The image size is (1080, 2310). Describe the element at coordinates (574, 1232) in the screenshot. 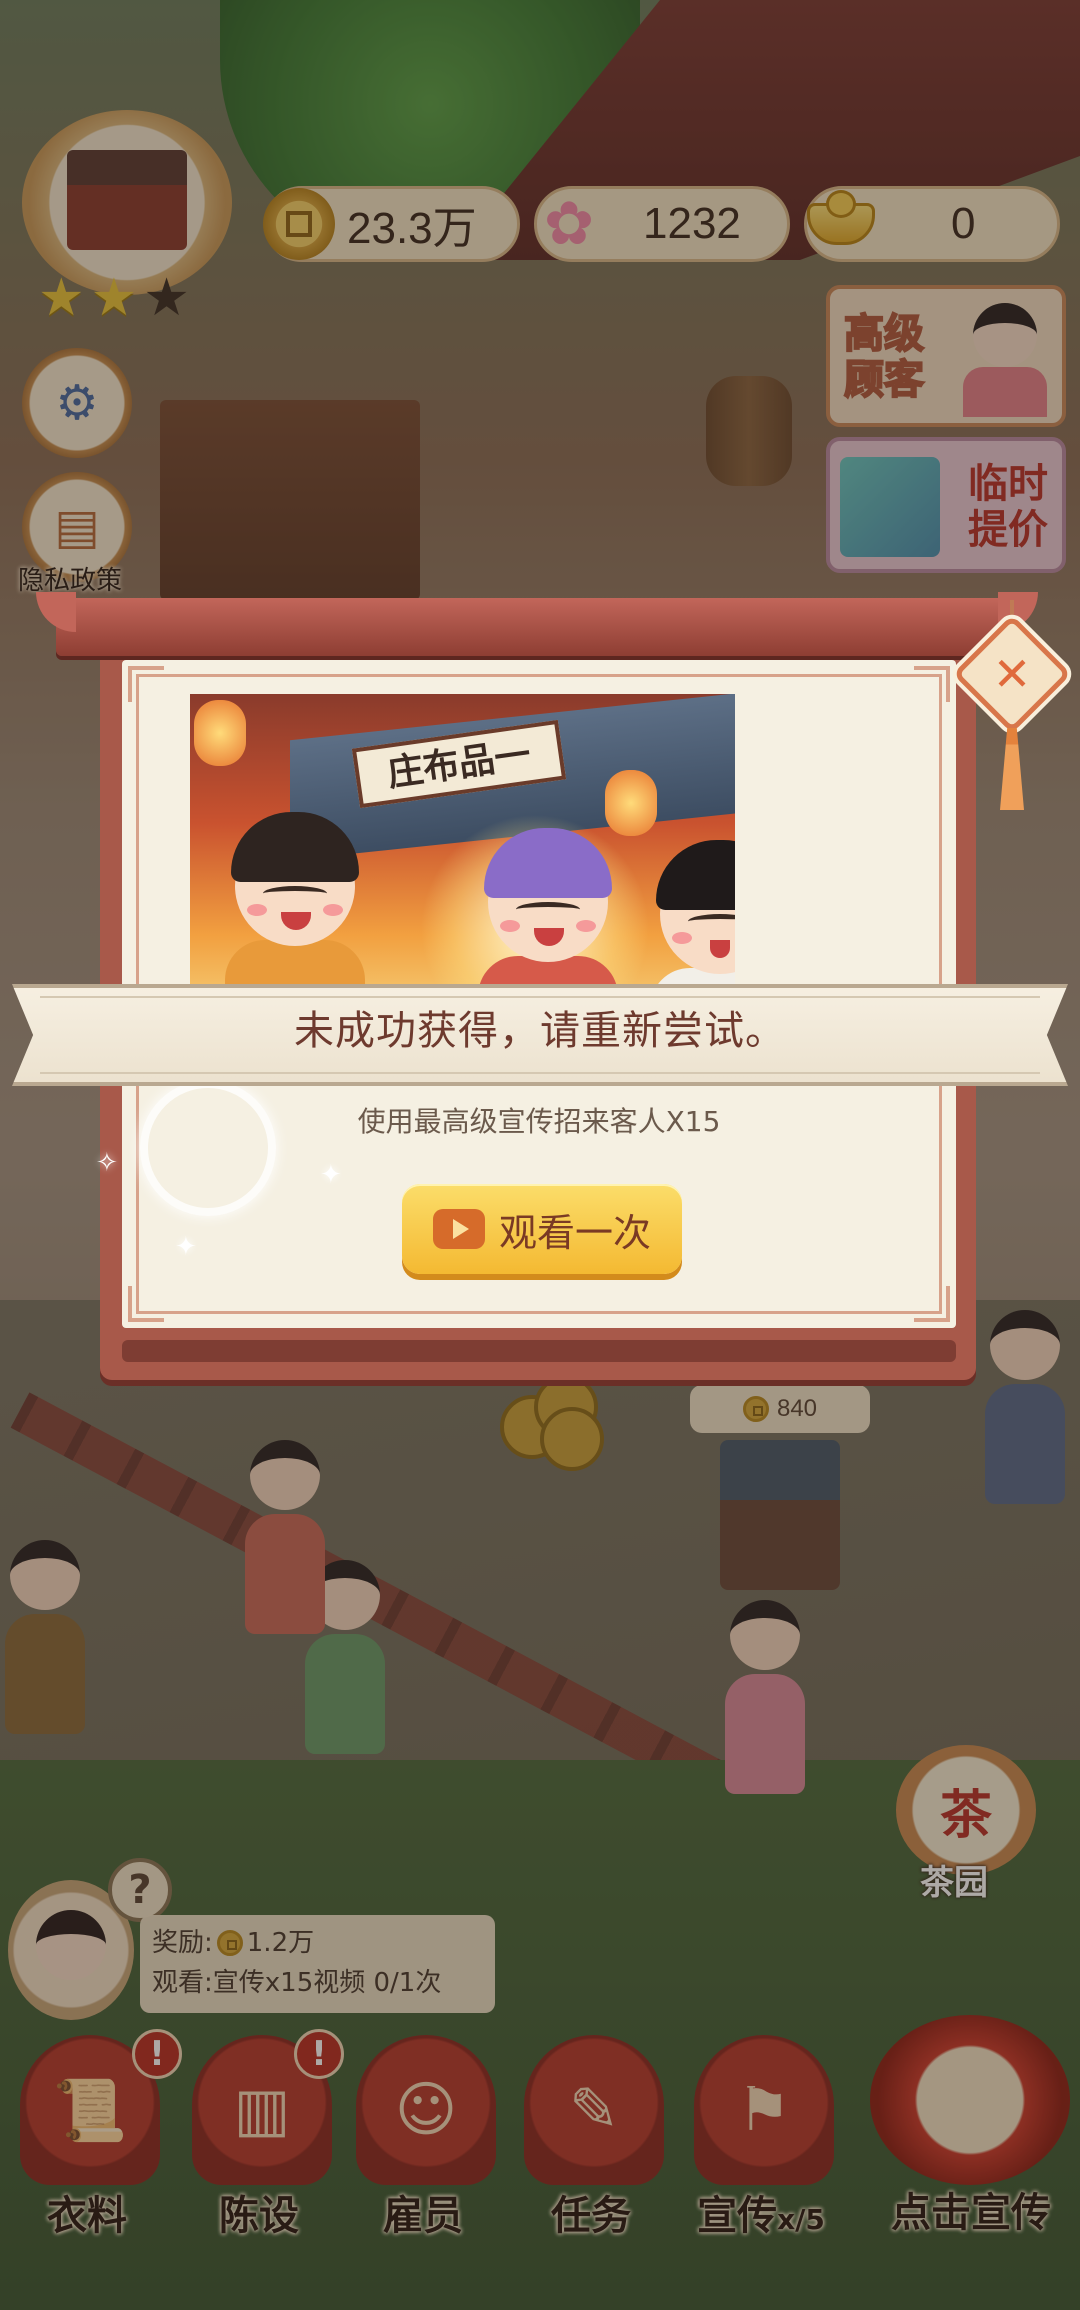

I see `watch-video-label: 观看一次` at that location.